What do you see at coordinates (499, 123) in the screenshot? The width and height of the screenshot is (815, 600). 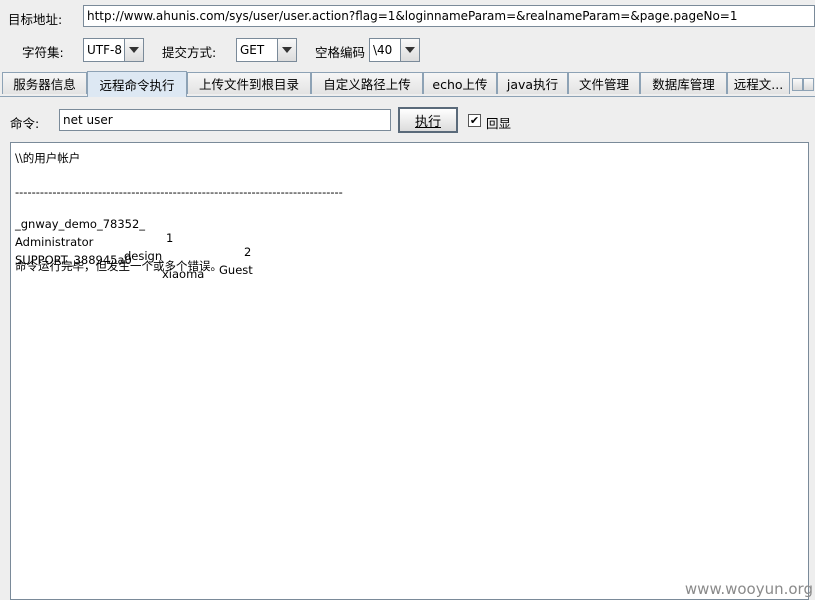 I see `echo-label: 回显` at bounding box center [499, 123].